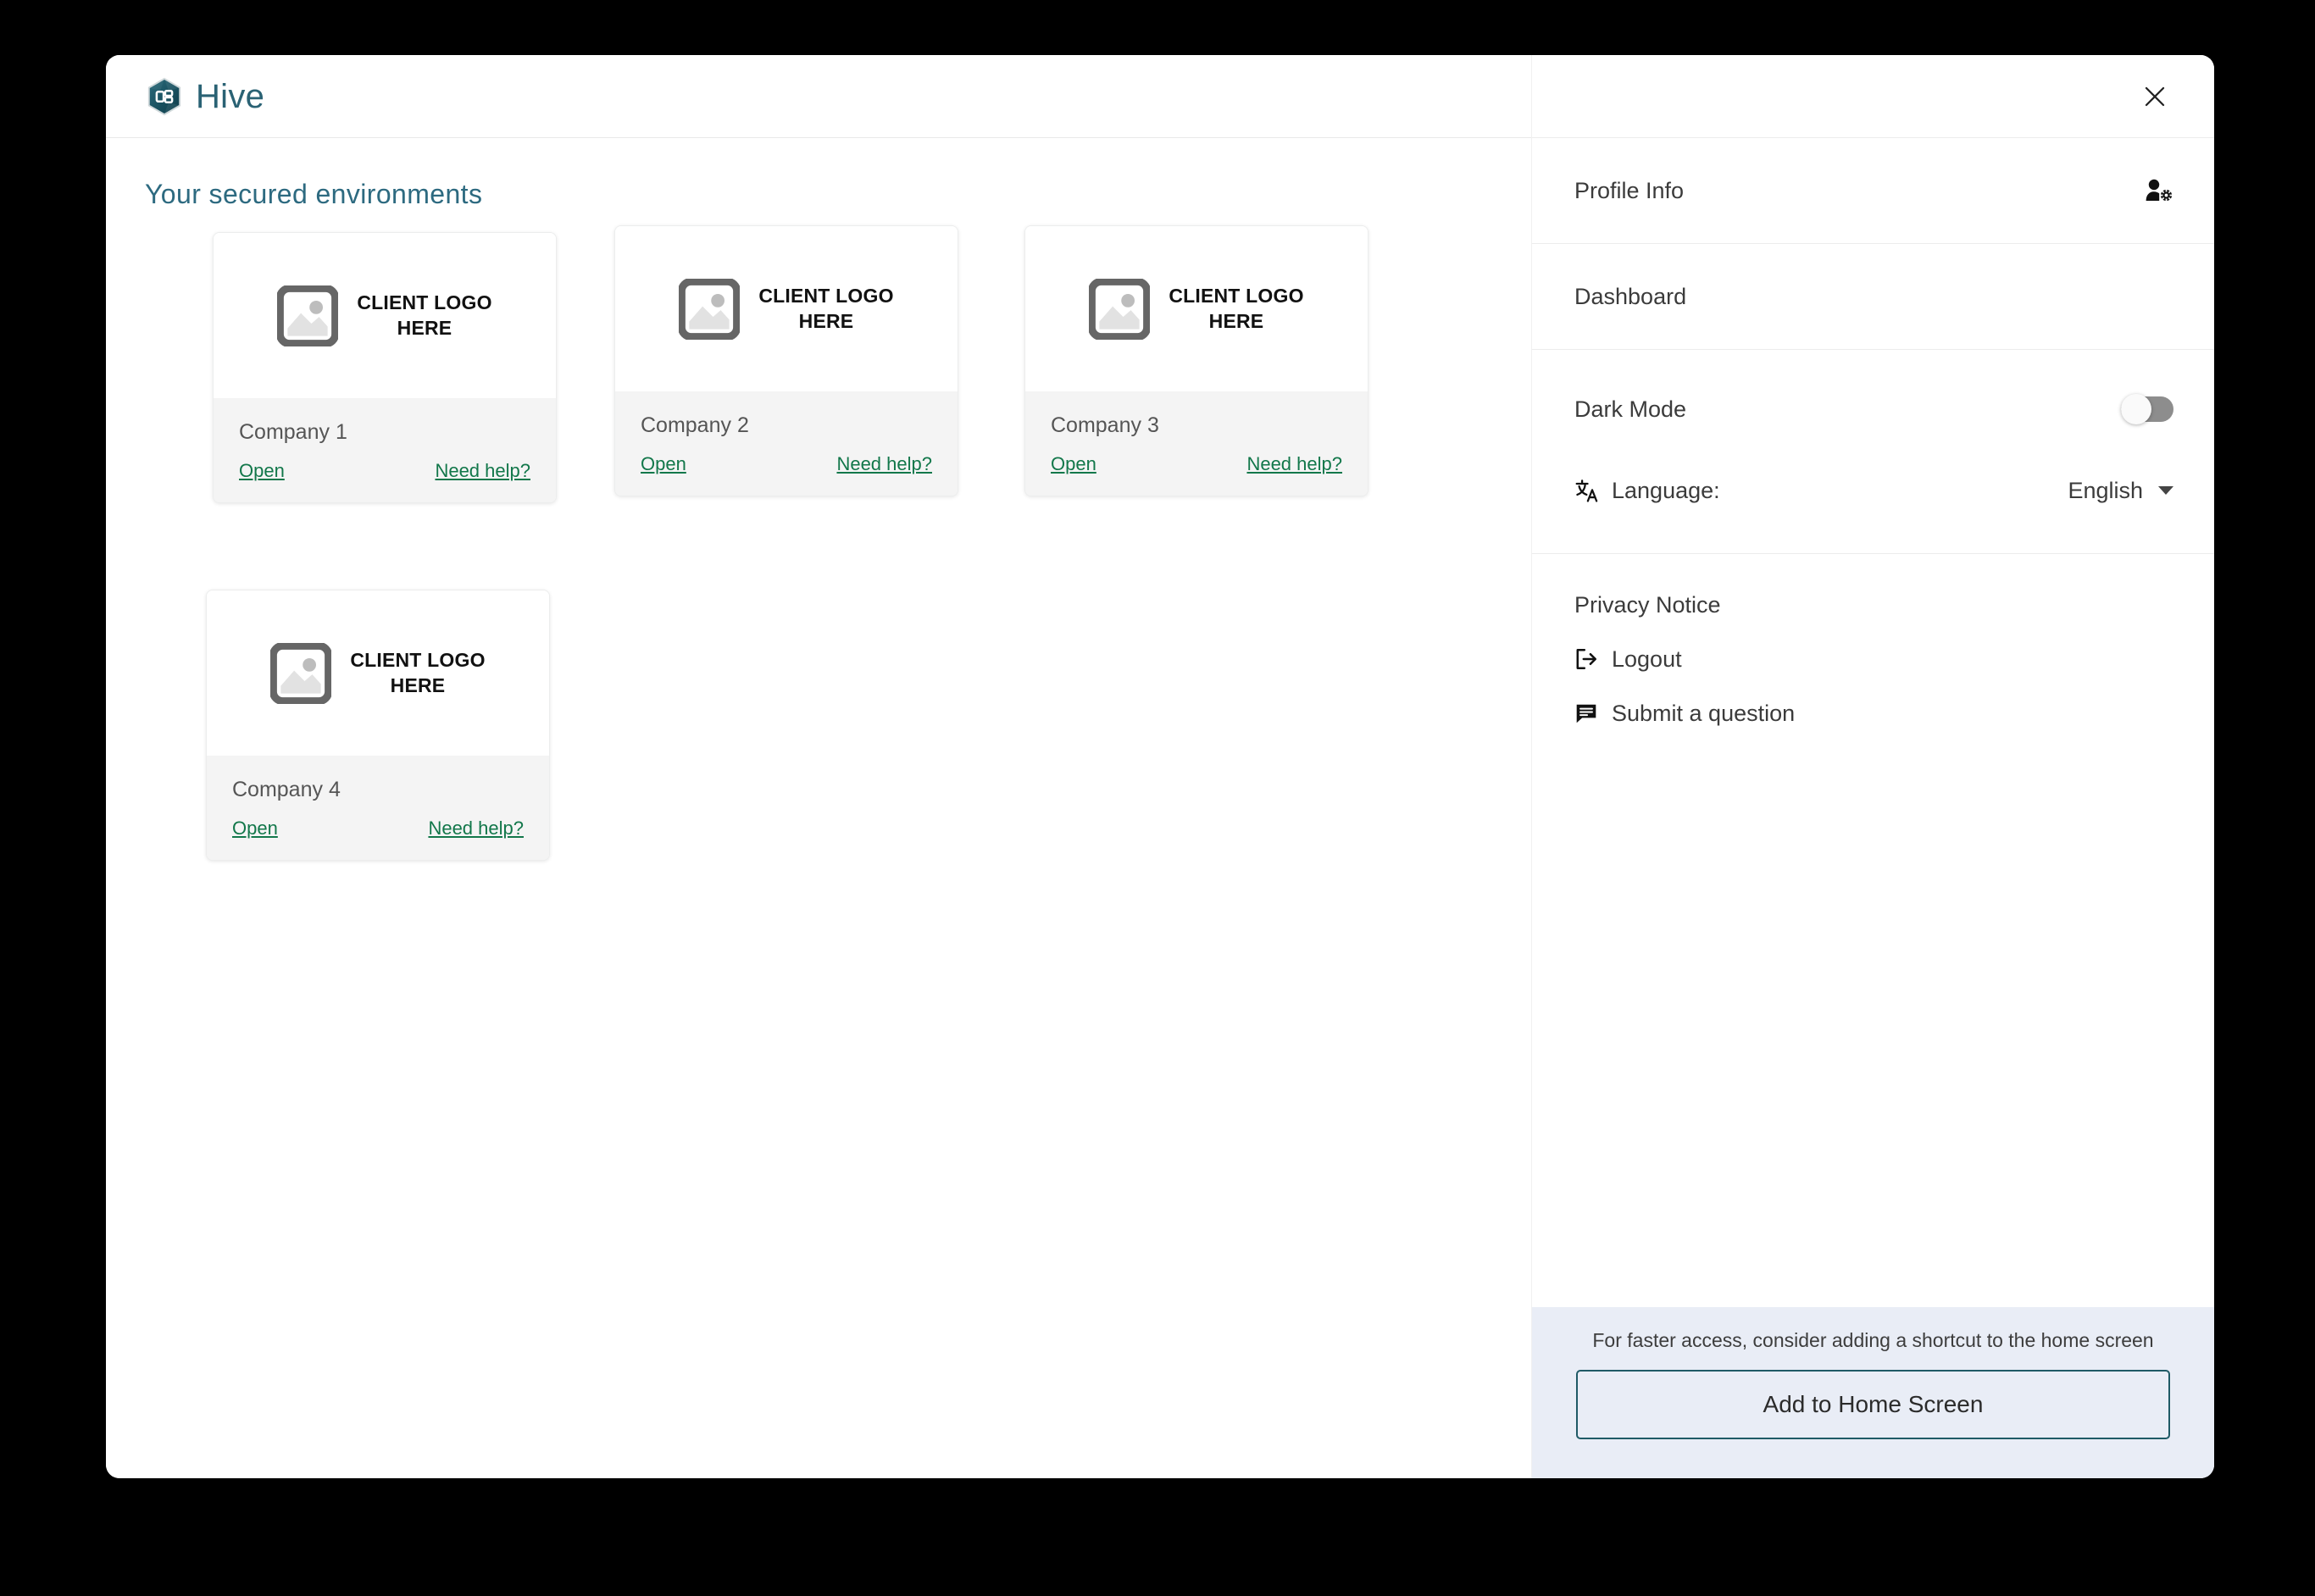 The height and width of the screenshot is (1596, 2315). I want to click on card-company-name: Company 1, so click(293, 432).